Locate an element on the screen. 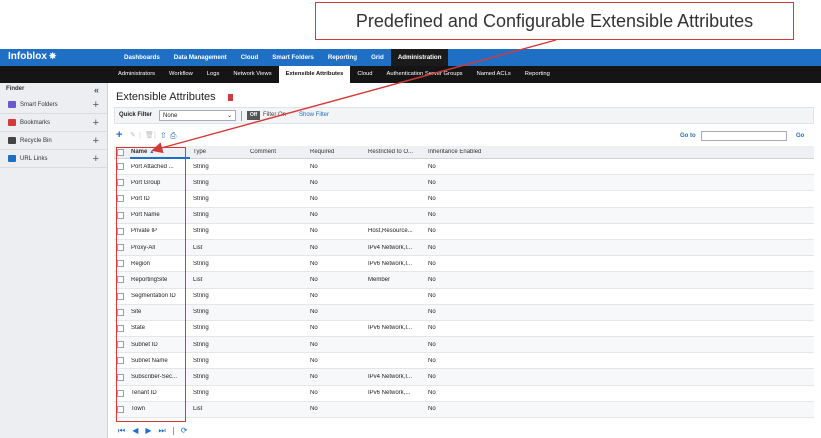 This screenshot has height=438, width=821. table-row: Tenant ID String No IPv6 Network,... No is located at coordinates (464, 394).